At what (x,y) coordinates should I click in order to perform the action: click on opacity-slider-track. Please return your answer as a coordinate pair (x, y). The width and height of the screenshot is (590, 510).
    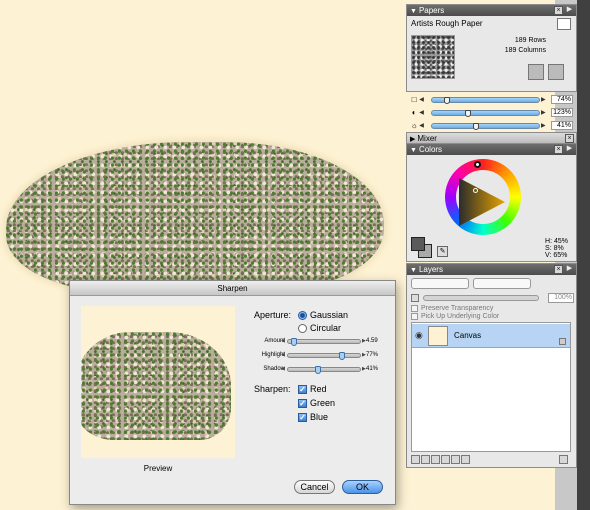
    Looking at the image, I should click on (481, 298).